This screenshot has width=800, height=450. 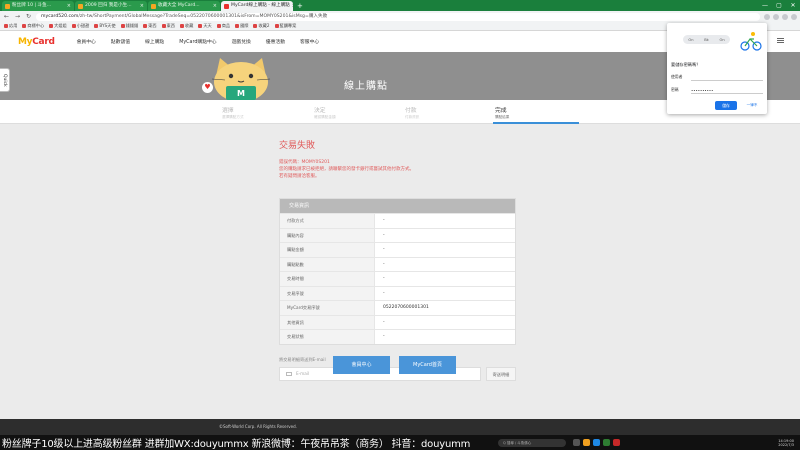 I want to click on row-label: 交易序號, so click(x=327, y=293).